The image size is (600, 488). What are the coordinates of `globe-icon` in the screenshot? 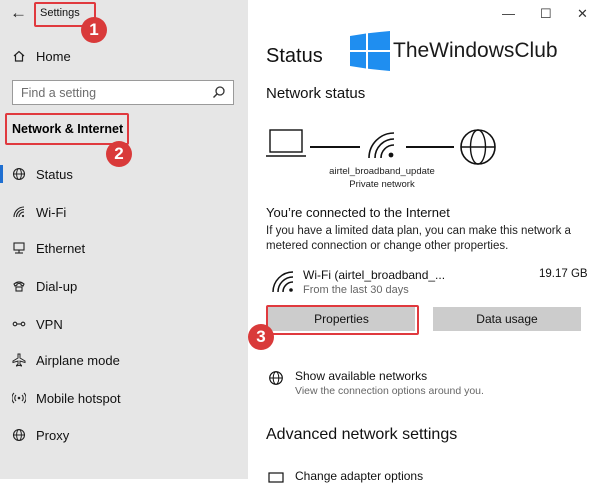 It's located at (19, 435).